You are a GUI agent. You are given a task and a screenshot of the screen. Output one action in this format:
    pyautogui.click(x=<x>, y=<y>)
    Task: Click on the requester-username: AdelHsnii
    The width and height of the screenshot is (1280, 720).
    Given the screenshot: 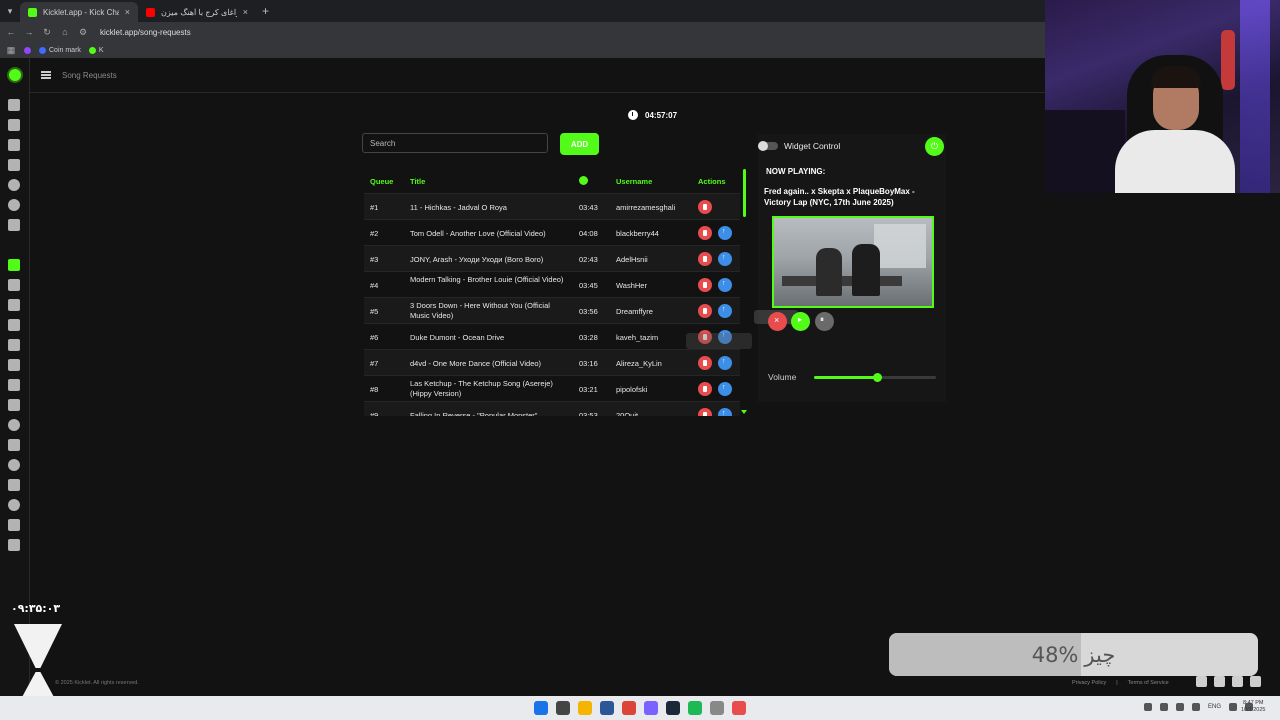 What is the action you would take?
    pyautogui.click(x=632, y=259)
    